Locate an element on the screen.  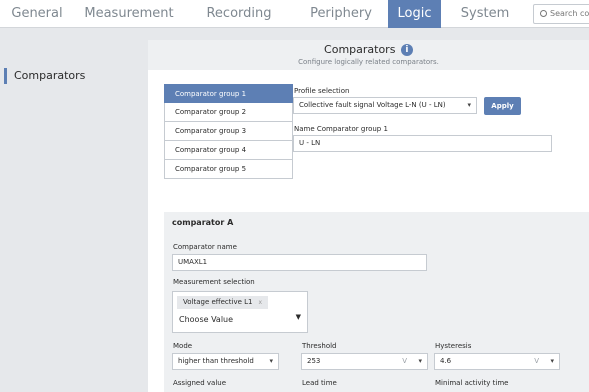
group-item-3: Comparator group 3 is located at coordinates (228, 131).